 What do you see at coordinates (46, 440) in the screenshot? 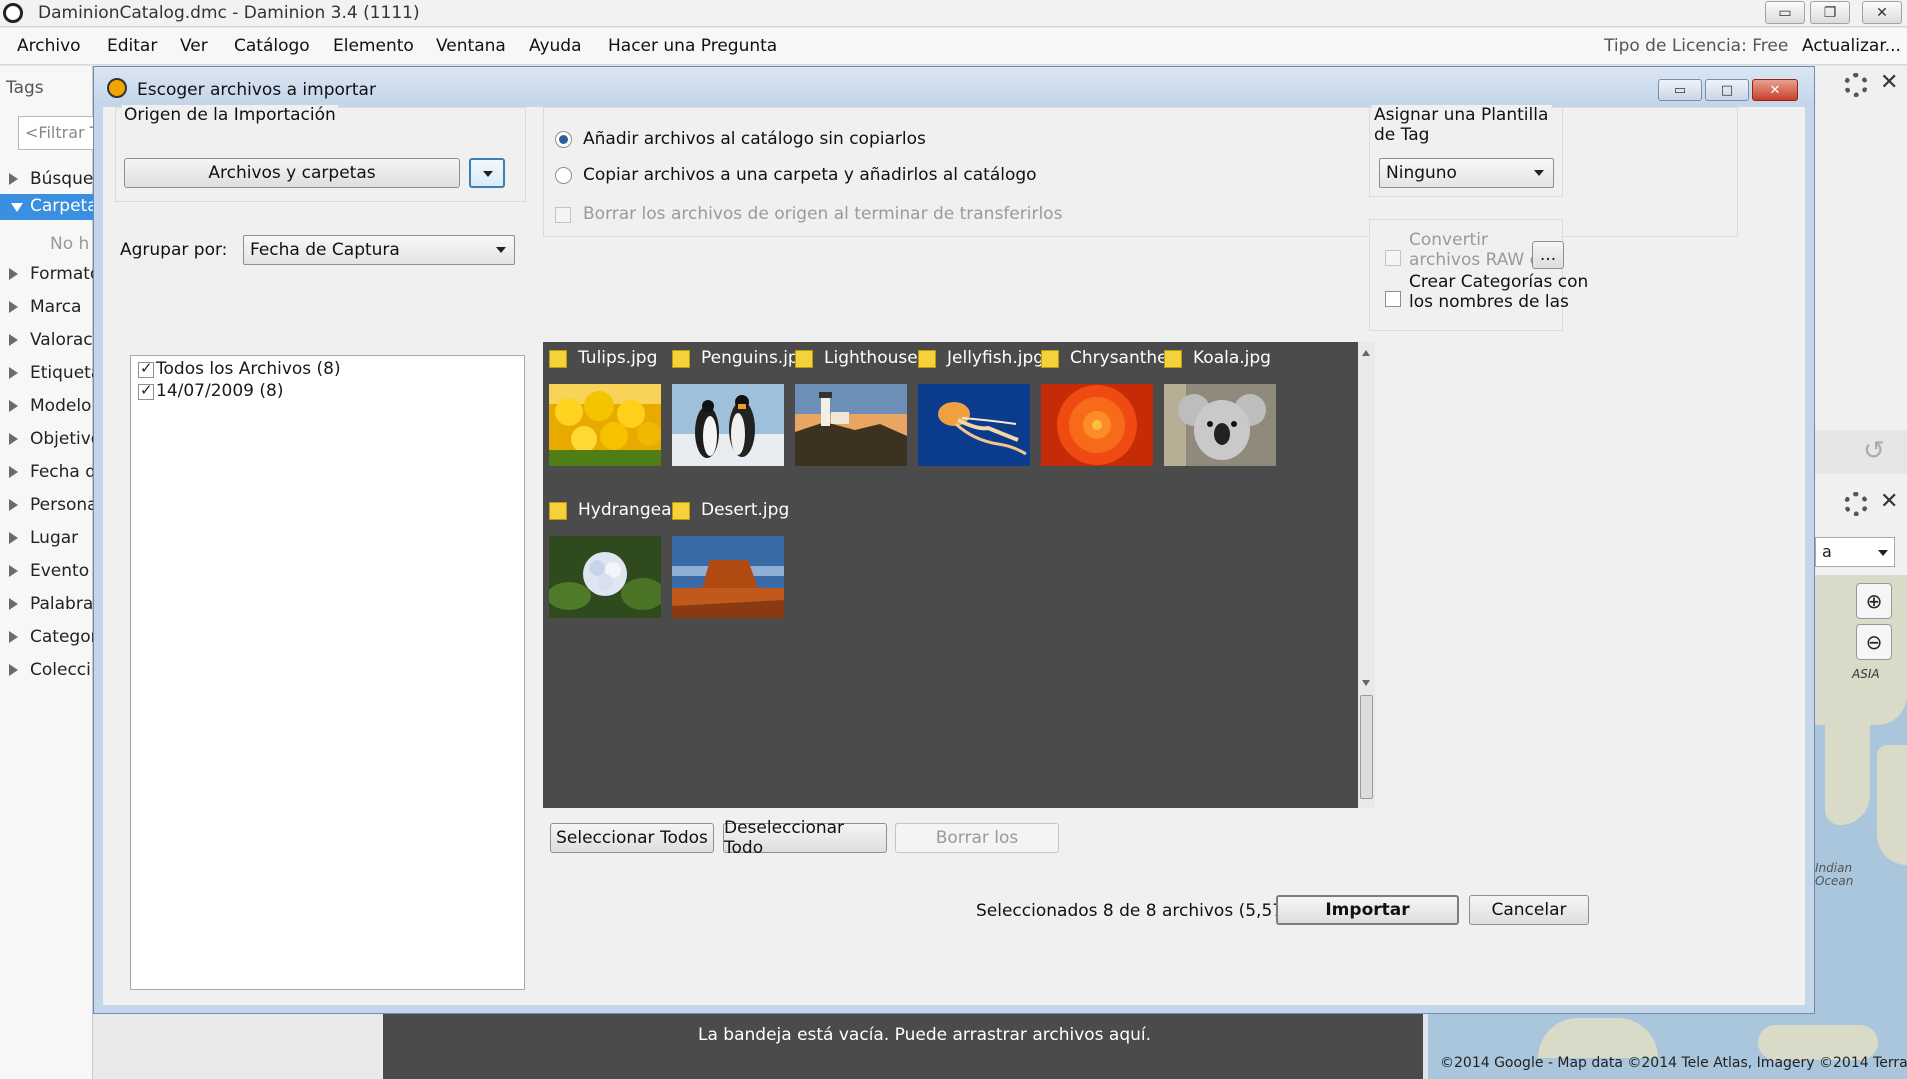
I see `tag-objetivo: Objetivo` at bounding box center [46, 440].